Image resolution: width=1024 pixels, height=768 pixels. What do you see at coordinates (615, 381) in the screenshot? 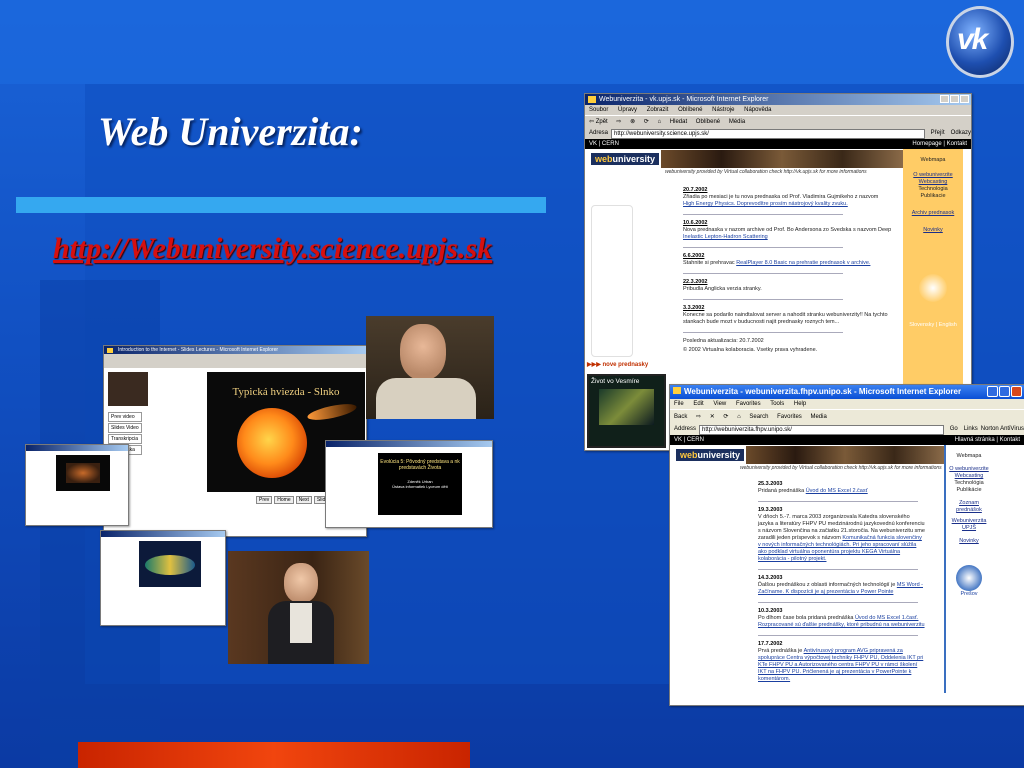
I see `zivot-title: Život vo Vesmíre` at bounding box center [615, 381].